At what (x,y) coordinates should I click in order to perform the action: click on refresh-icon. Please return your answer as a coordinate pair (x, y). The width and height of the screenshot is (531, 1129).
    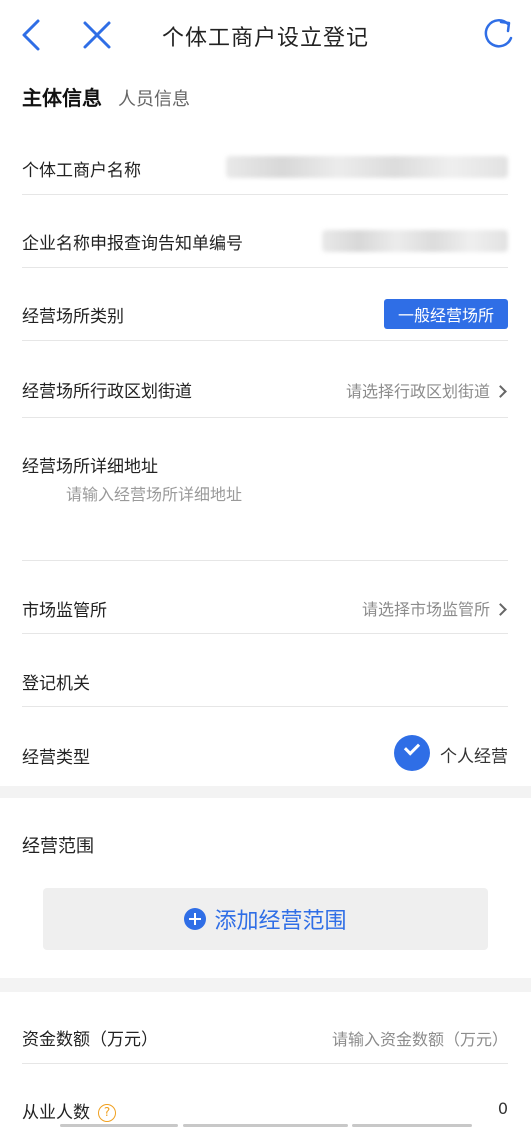
    Looking at the image, I should click on (498, 34).